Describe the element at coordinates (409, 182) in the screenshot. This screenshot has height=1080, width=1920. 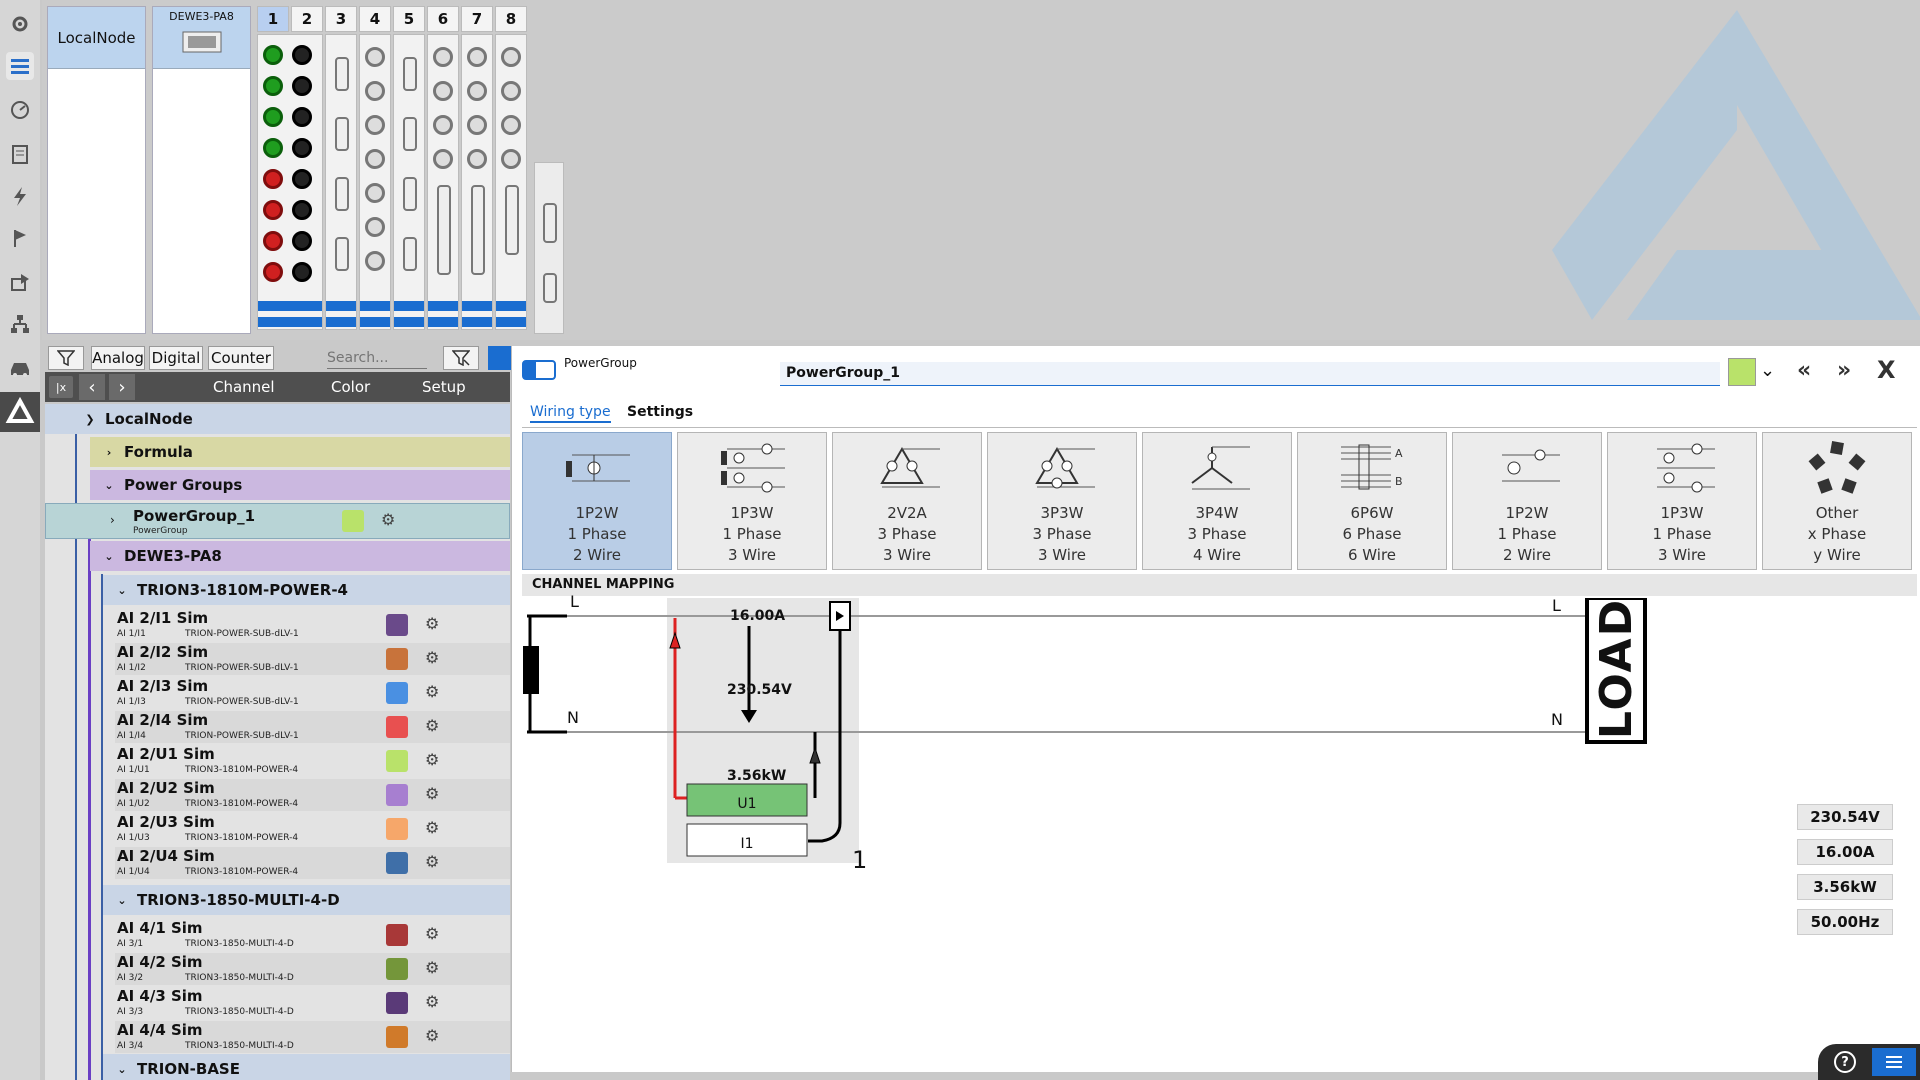
I see `slot-5-module` at that location.